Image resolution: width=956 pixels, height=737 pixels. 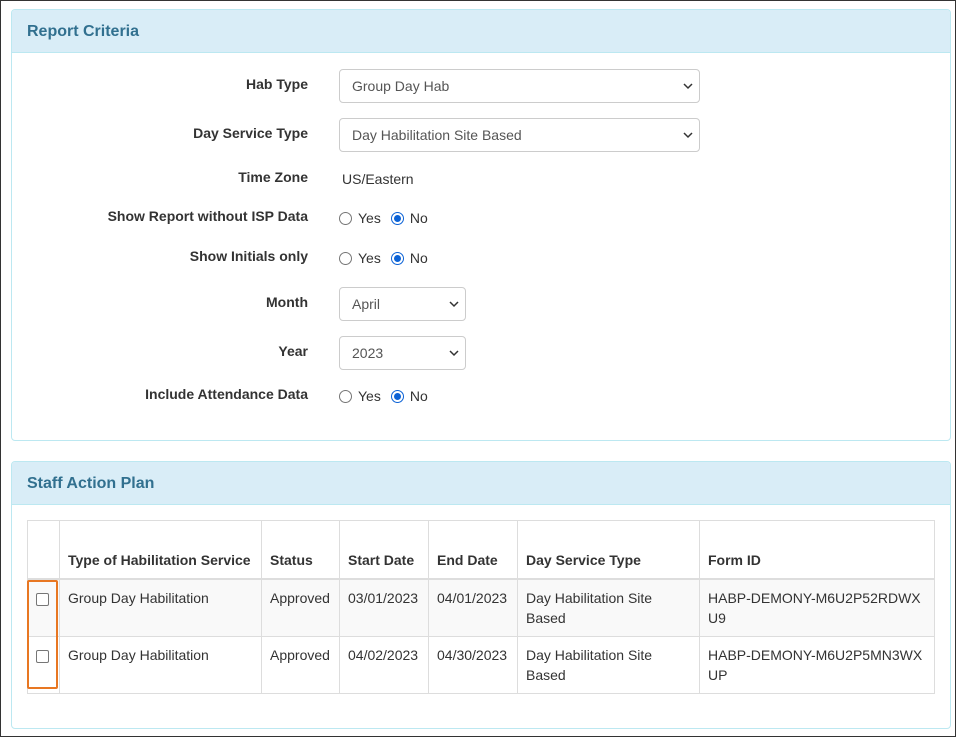 I want to click on show-initials-no-label: No, so click(x=419, y=258).